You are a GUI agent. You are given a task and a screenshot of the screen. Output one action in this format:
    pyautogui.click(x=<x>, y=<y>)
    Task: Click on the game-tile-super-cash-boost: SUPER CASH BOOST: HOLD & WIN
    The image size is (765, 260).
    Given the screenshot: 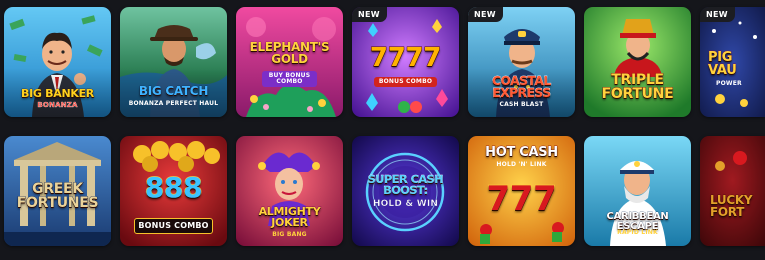 What is the action you would take?
    pyautogui.click(x=405, y=191)
    